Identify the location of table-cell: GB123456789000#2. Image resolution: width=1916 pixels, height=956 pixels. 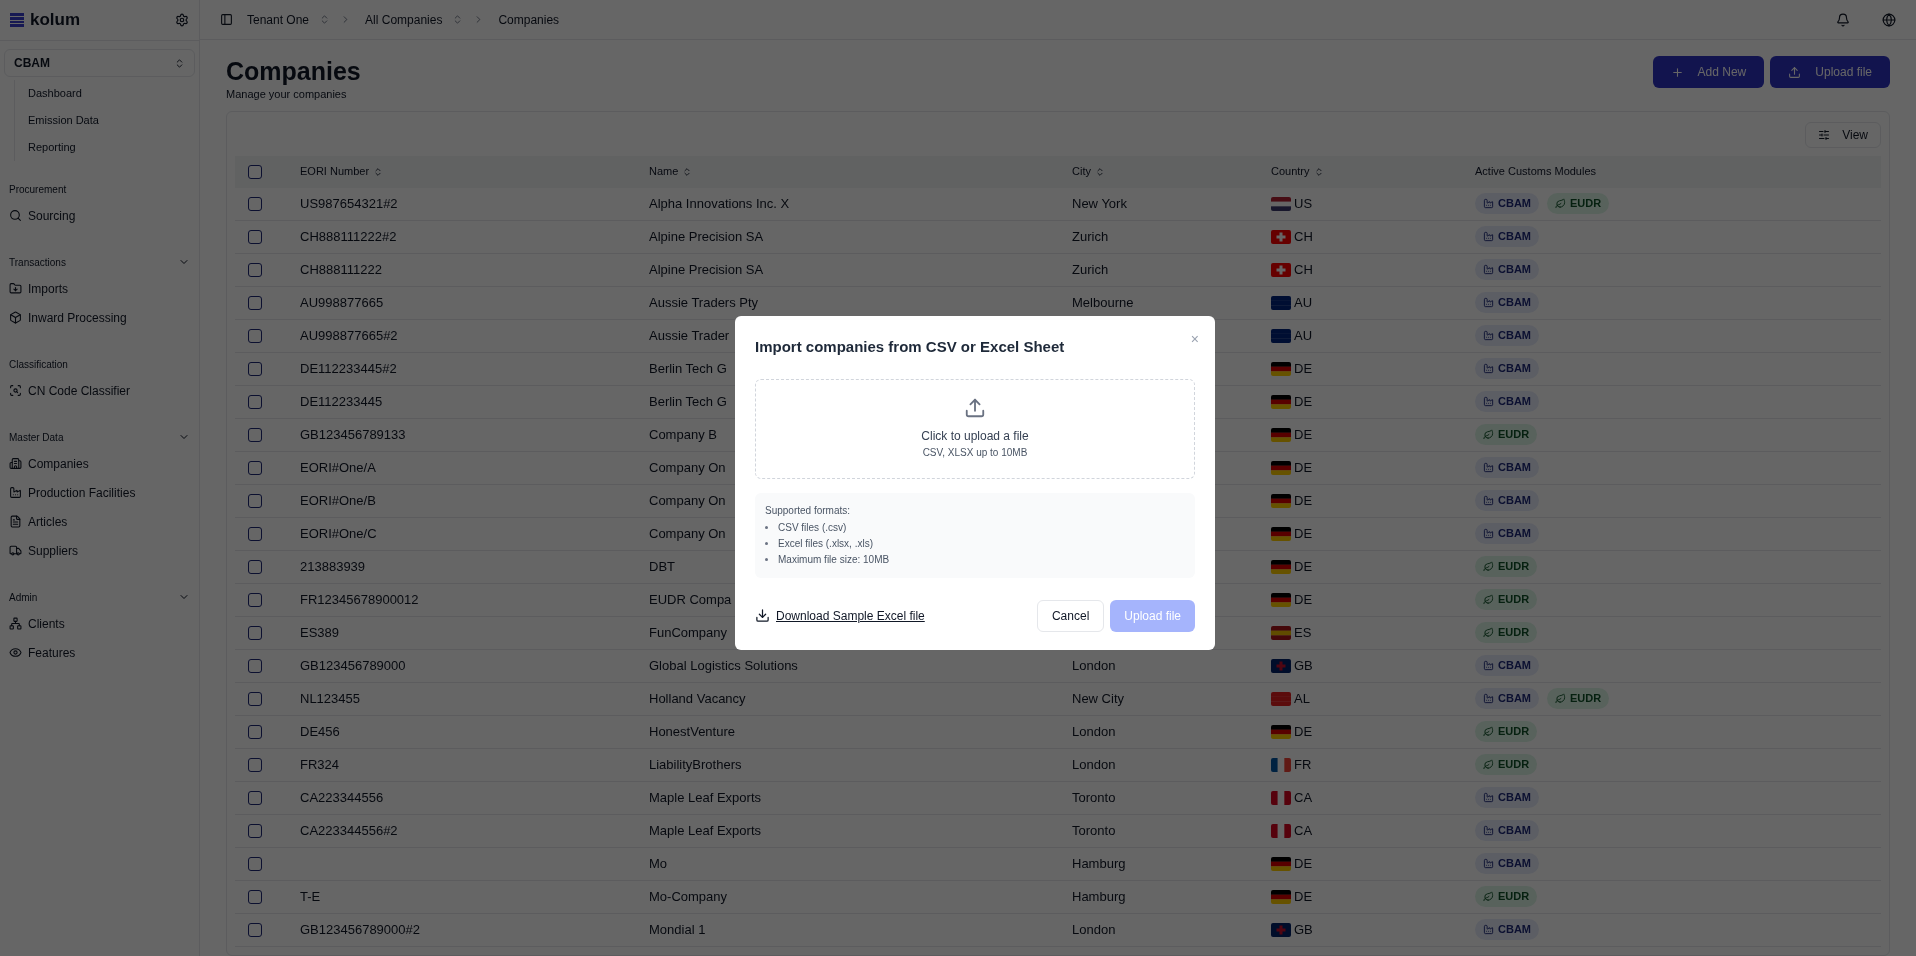
(360, 929).